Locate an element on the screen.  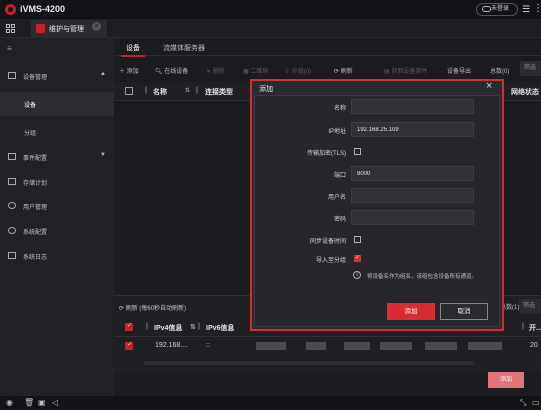
window-menu-icon: ⋮ is located at coordinates (537, 8).